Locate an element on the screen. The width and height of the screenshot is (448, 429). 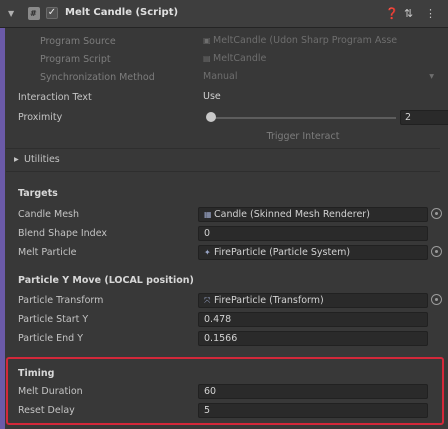
utilities-label: Utilities is located at coordinates (42, 159).